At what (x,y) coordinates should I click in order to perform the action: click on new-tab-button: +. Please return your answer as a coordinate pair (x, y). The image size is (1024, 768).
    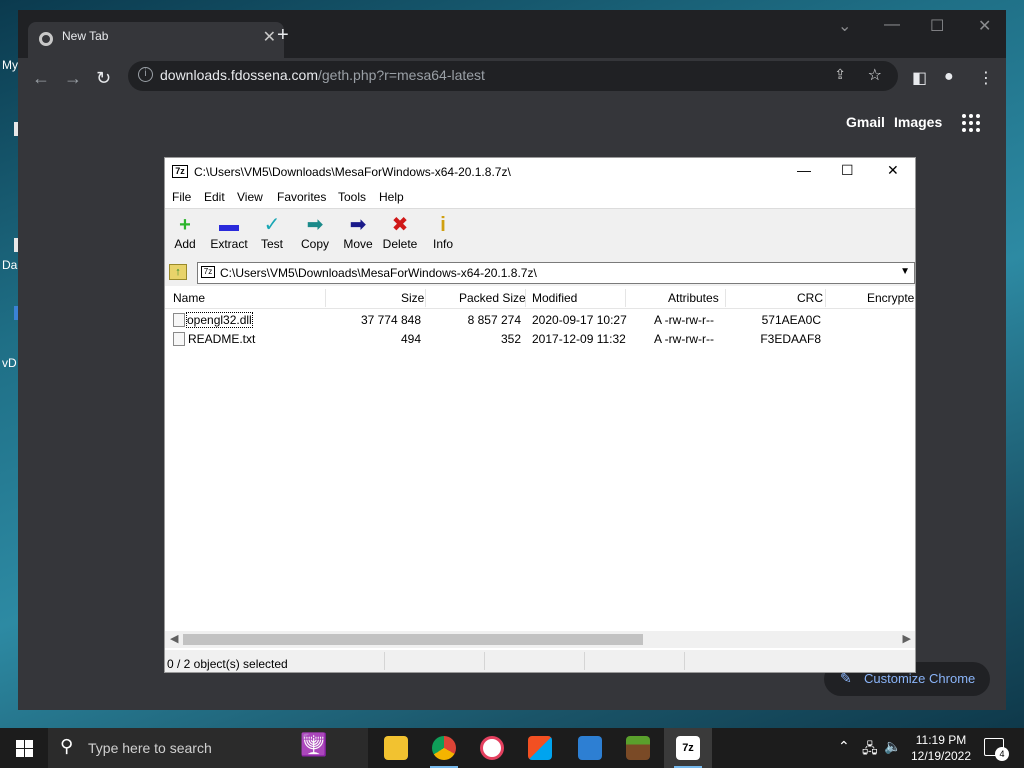
    Looking at the image, I should click on (283, 35).